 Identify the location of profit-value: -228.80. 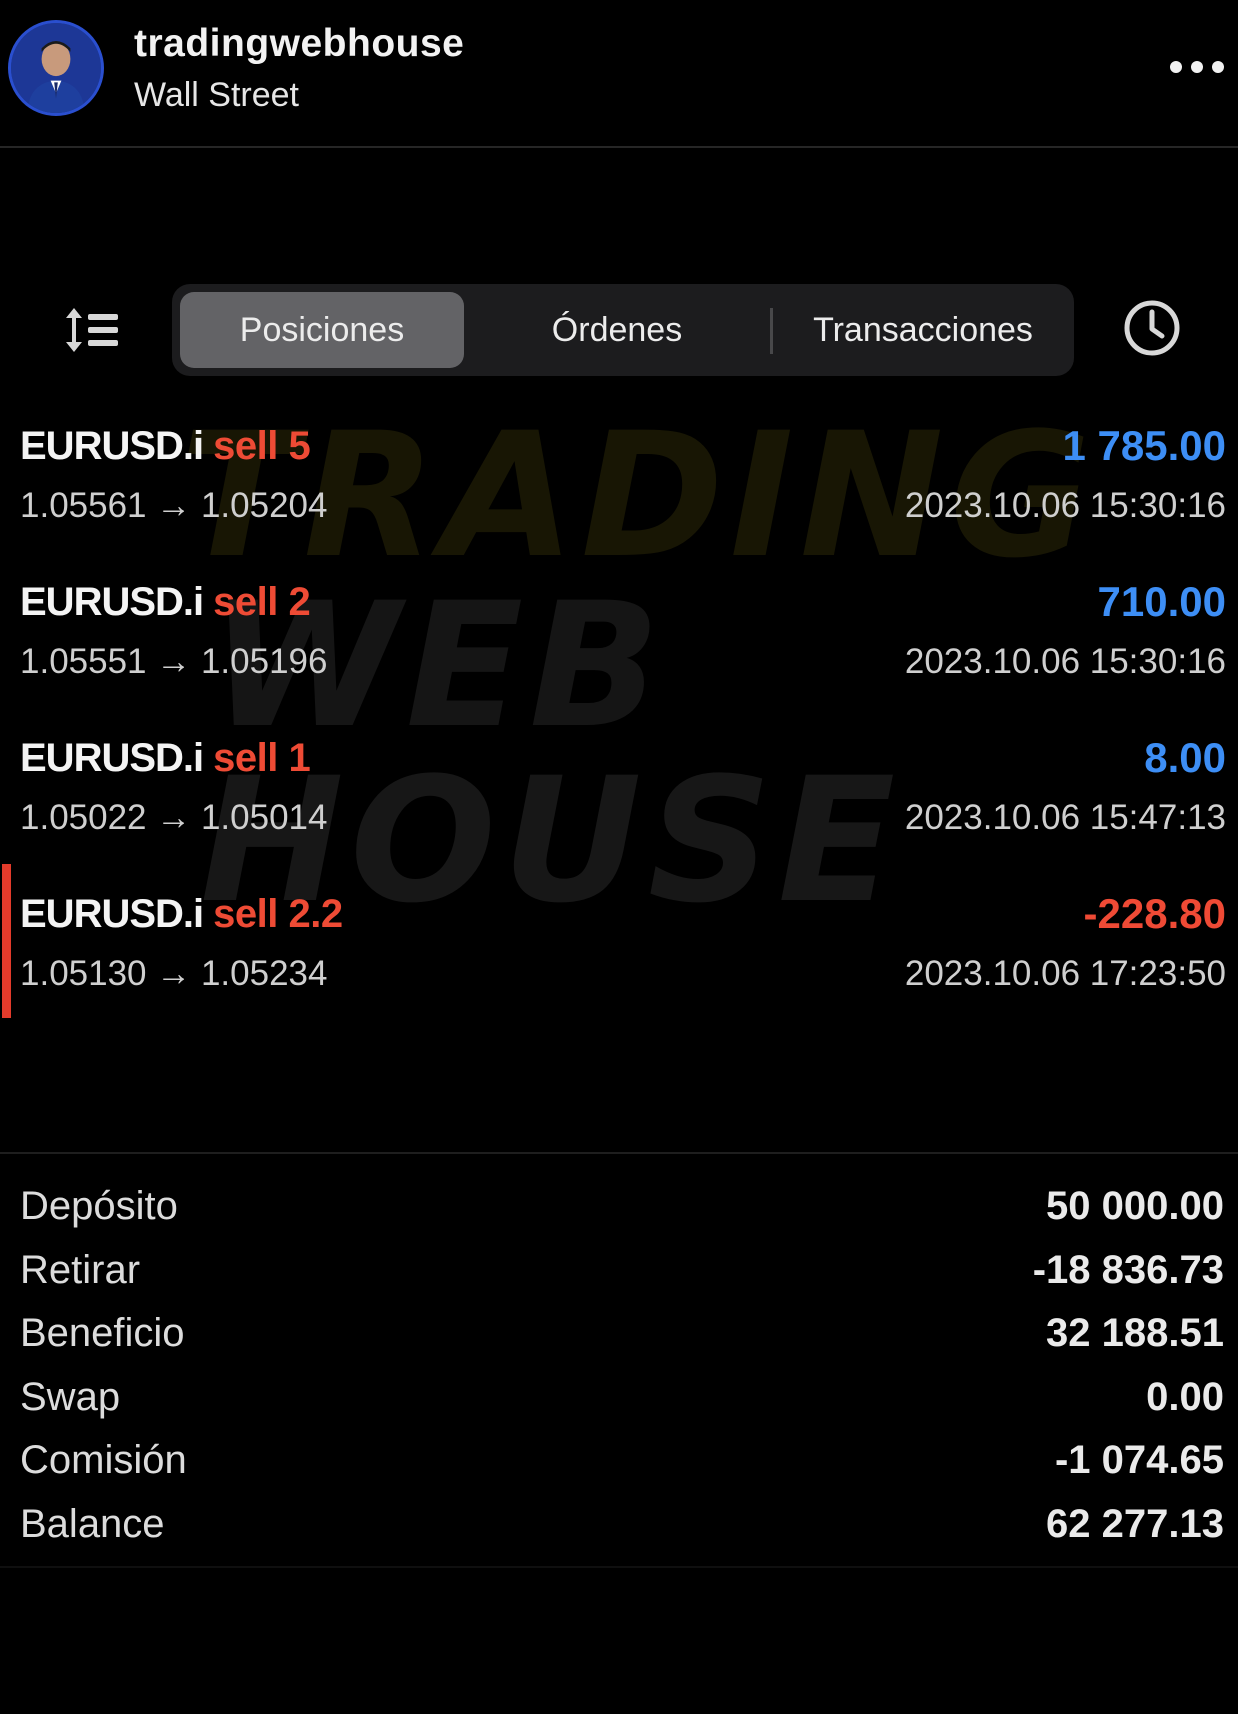
(1154, 913).